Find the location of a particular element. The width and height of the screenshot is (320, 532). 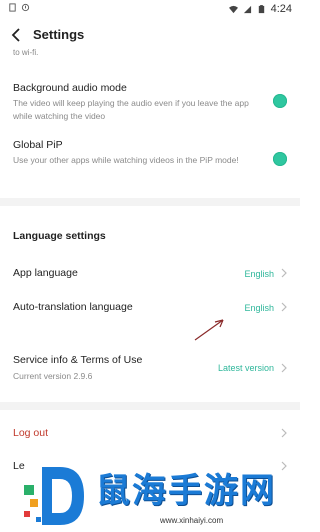

alert-icon is located at coordinates (25, 7).